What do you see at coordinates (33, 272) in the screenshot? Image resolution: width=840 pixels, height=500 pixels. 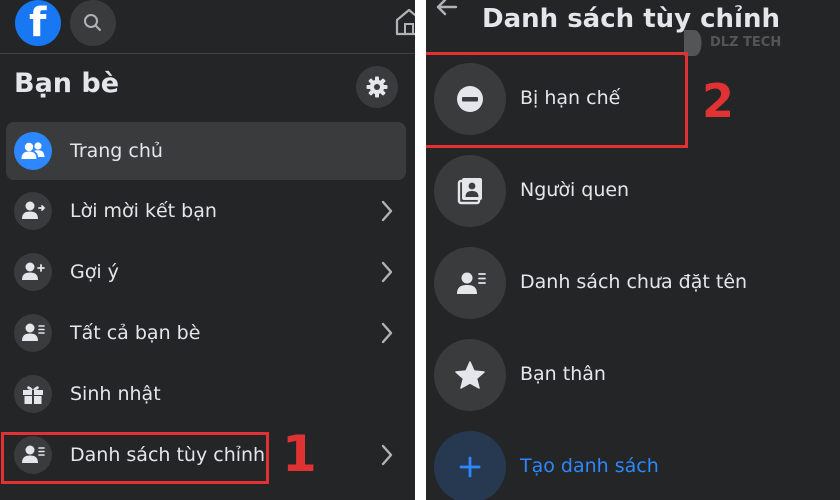 I see `person-plus-icon` at bounding box center [33, 272].